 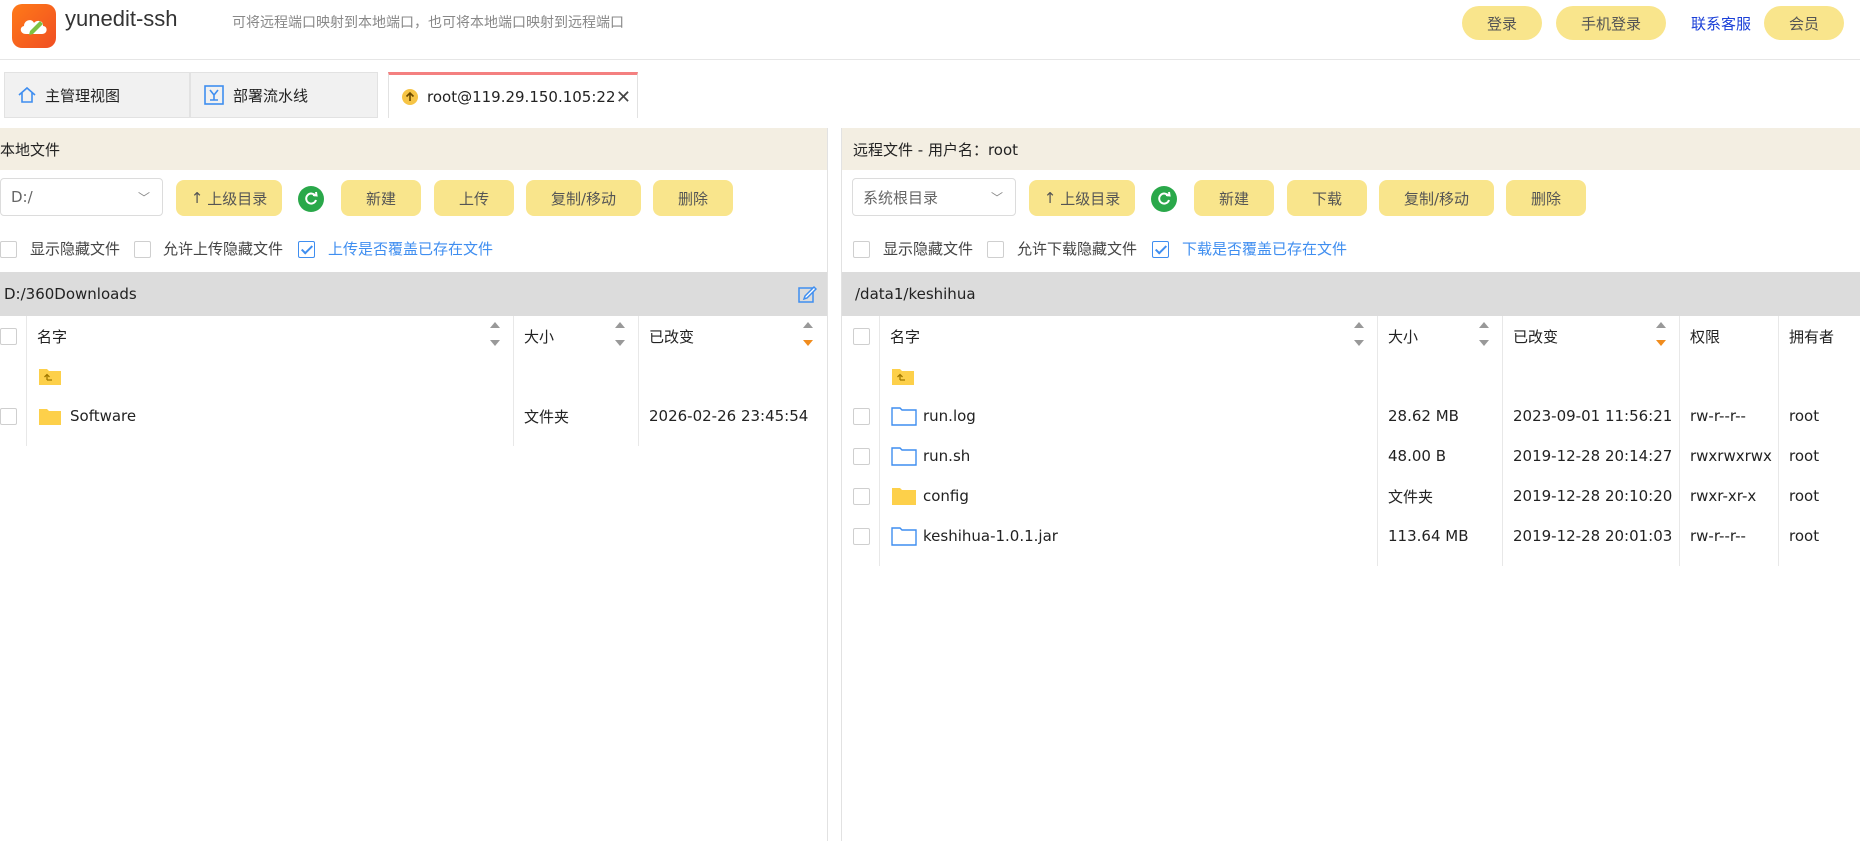 I want to click on overwrite-upload-checkbox, so click(x=306, y=249).